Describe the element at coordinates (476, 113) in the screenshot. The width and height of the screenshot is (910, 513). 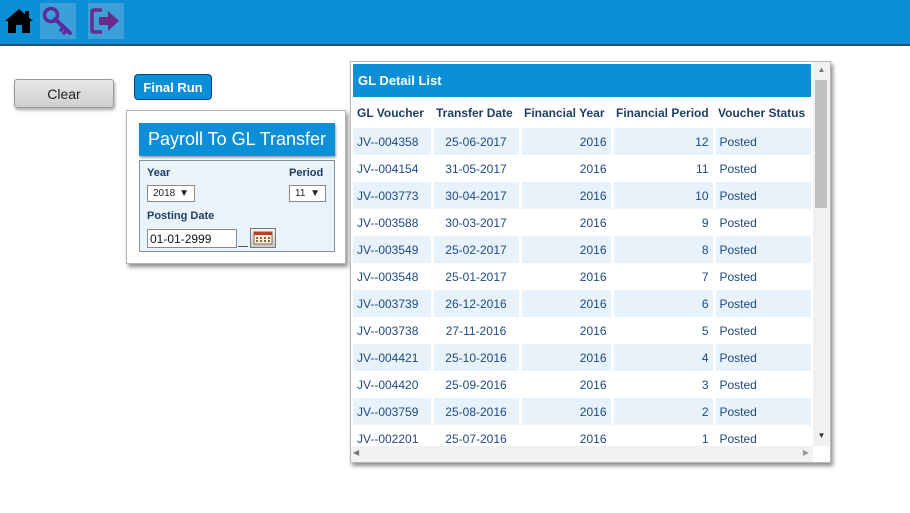
I see `column-header-transfer-date: Transfer Date` at that location.